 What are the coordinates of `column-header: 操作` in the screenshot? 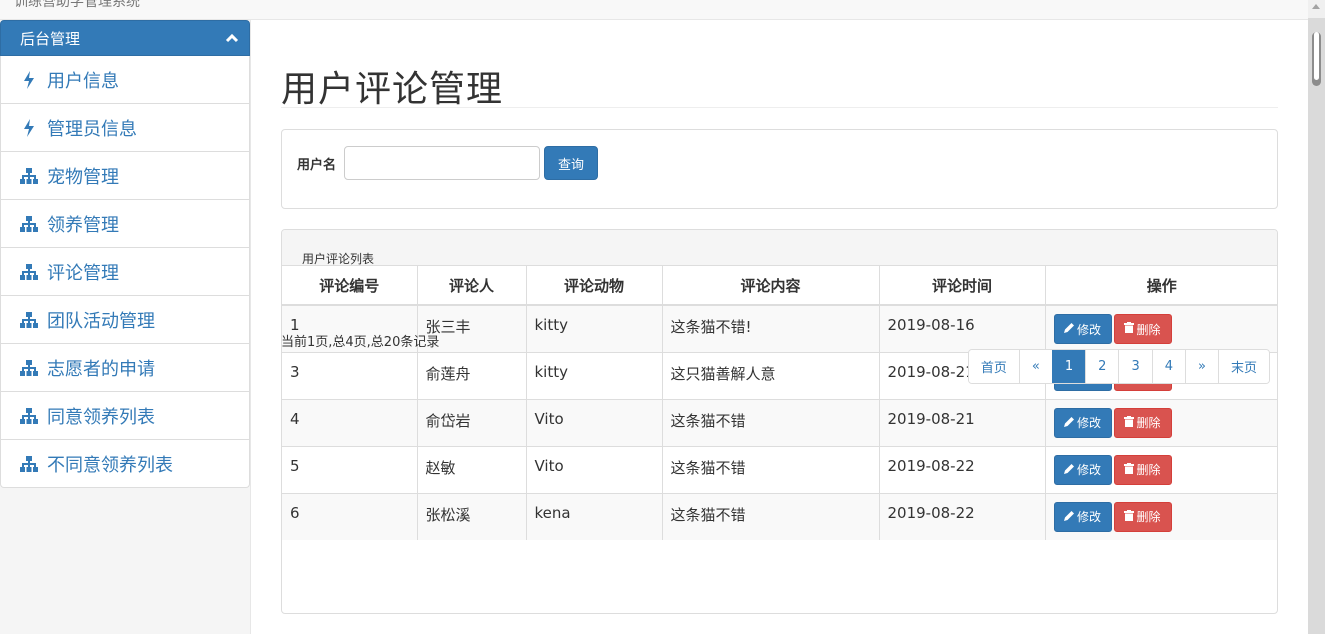 It's located at (1161, 286).